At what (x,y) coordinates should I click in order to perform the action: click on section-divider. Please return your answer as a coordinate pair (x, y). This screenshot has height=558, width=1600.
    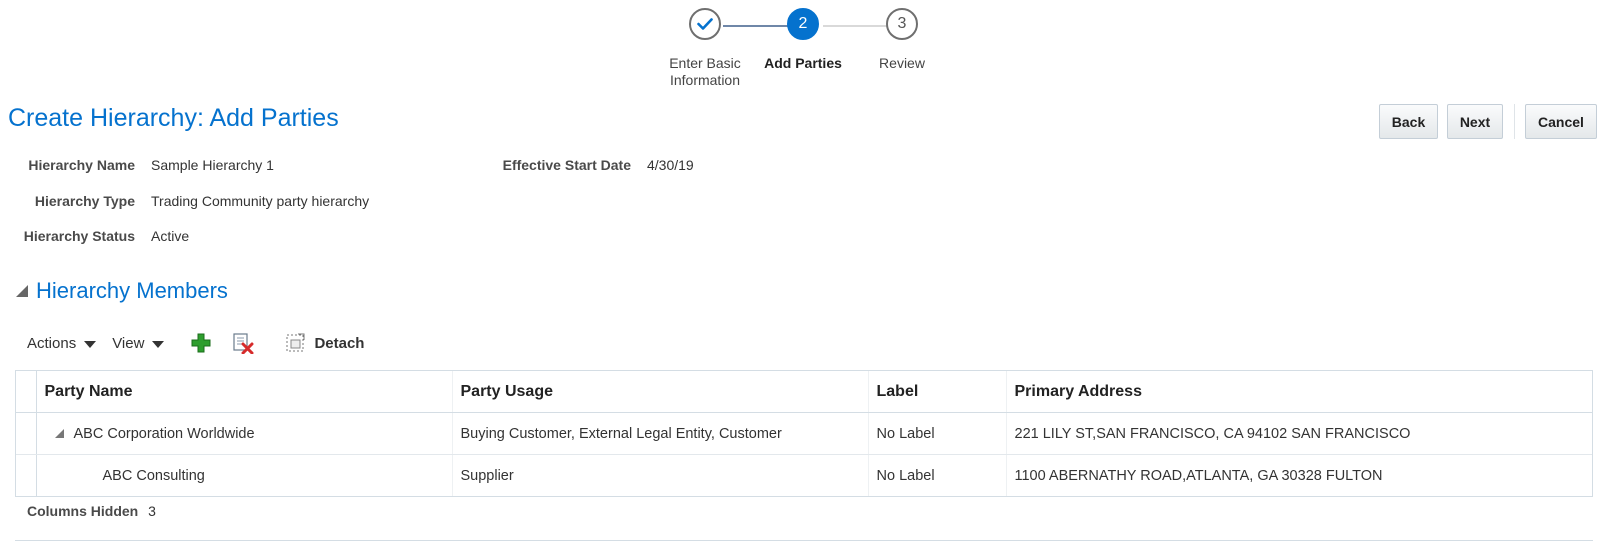
    Looking at the image, I should click on (804, 540).